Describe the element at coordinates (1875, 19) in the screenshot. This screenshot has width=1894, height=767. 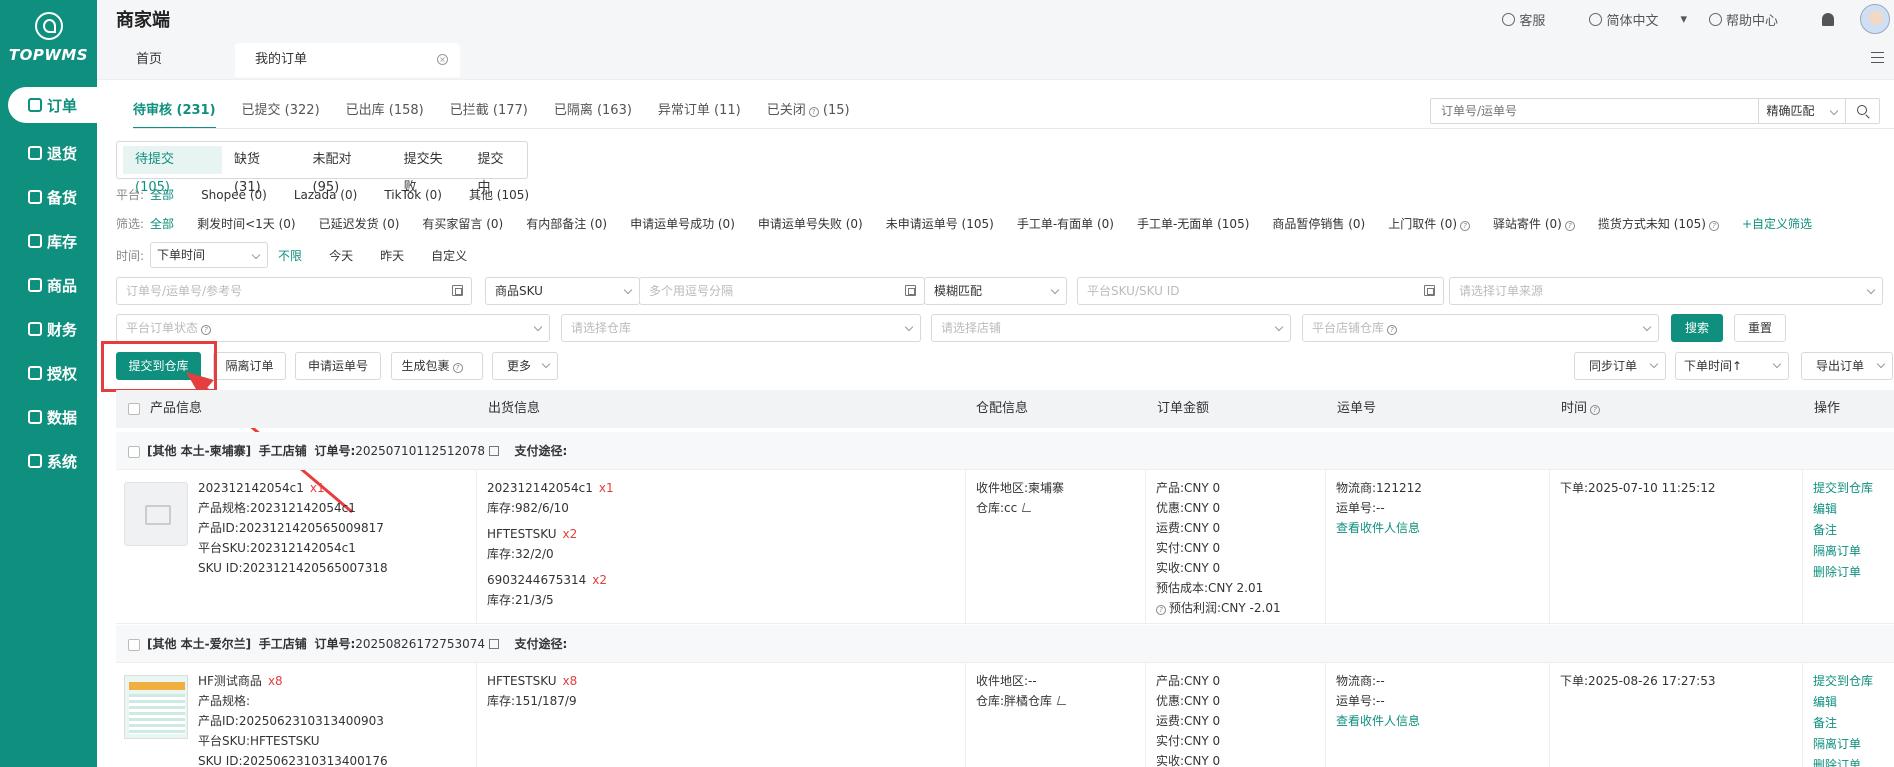
I see `avatar` at that location.